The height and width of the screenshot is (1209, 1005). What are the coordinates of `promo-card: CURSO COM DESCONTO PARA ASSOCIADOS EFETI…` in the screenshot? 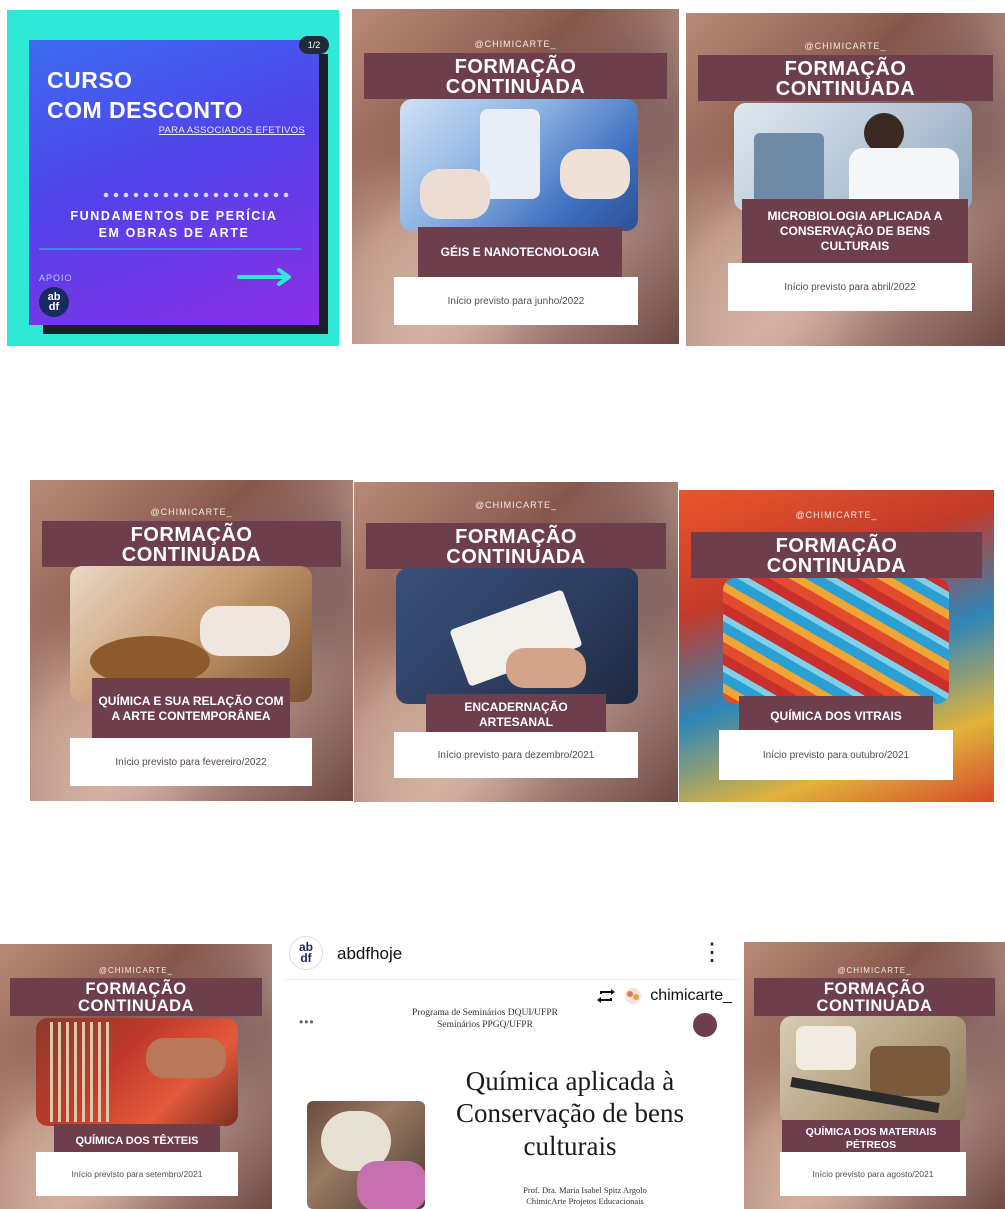 It's located at (174, 182).